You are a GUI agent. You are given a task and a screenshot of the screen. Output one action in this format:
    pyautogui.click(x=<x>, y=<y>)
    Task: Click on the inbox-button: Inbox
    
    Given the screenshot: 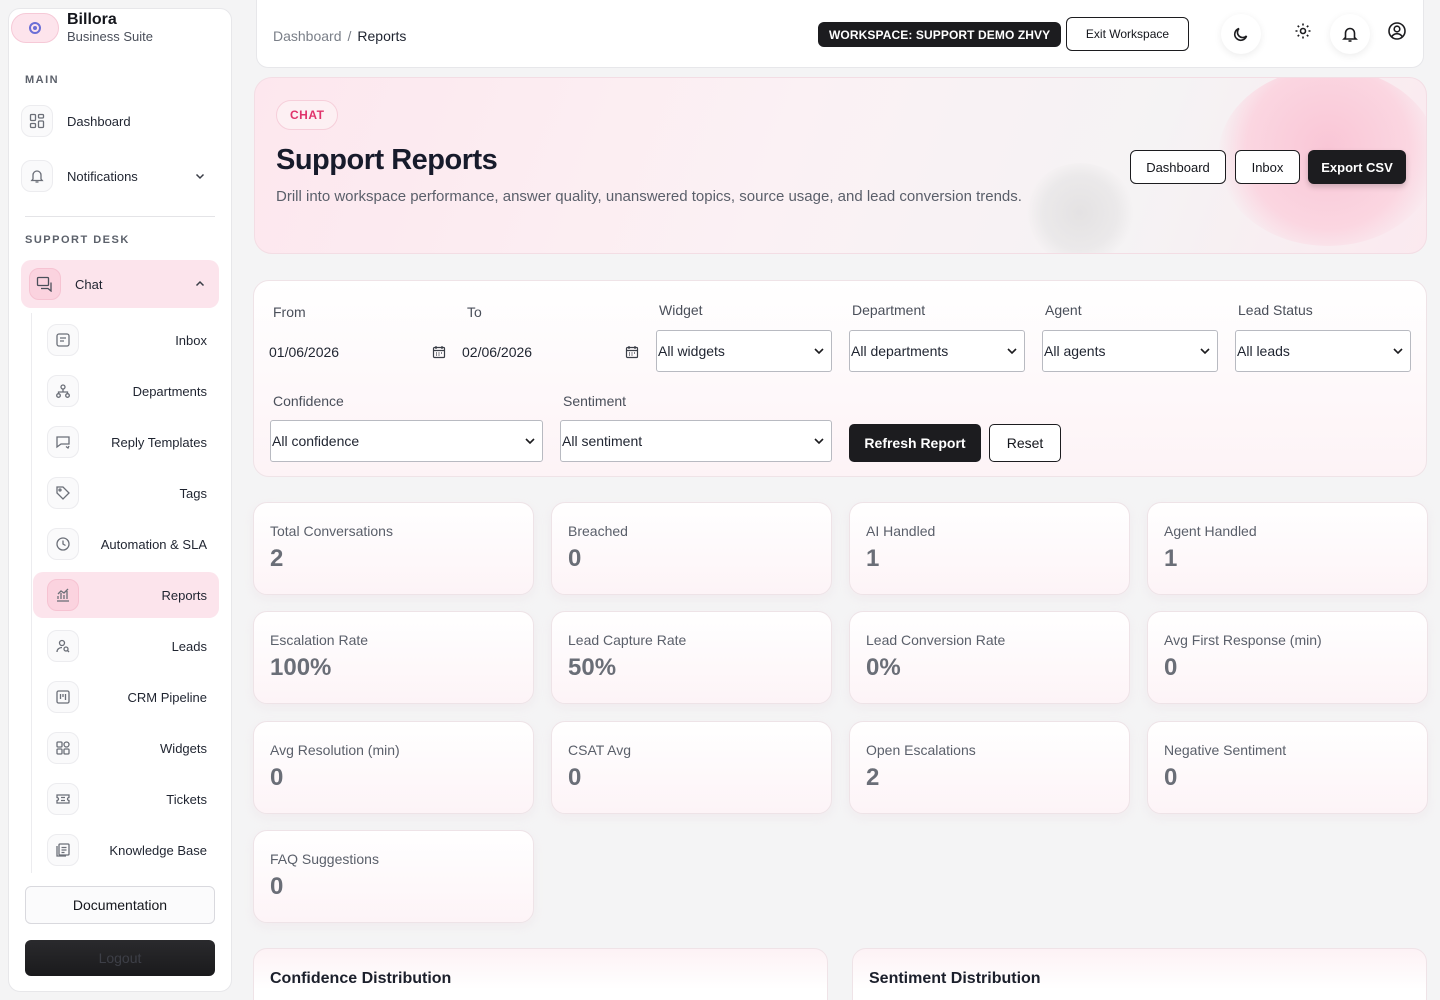 What is the action you would take?
    pyautogui.click(x=1267, y=167)
    